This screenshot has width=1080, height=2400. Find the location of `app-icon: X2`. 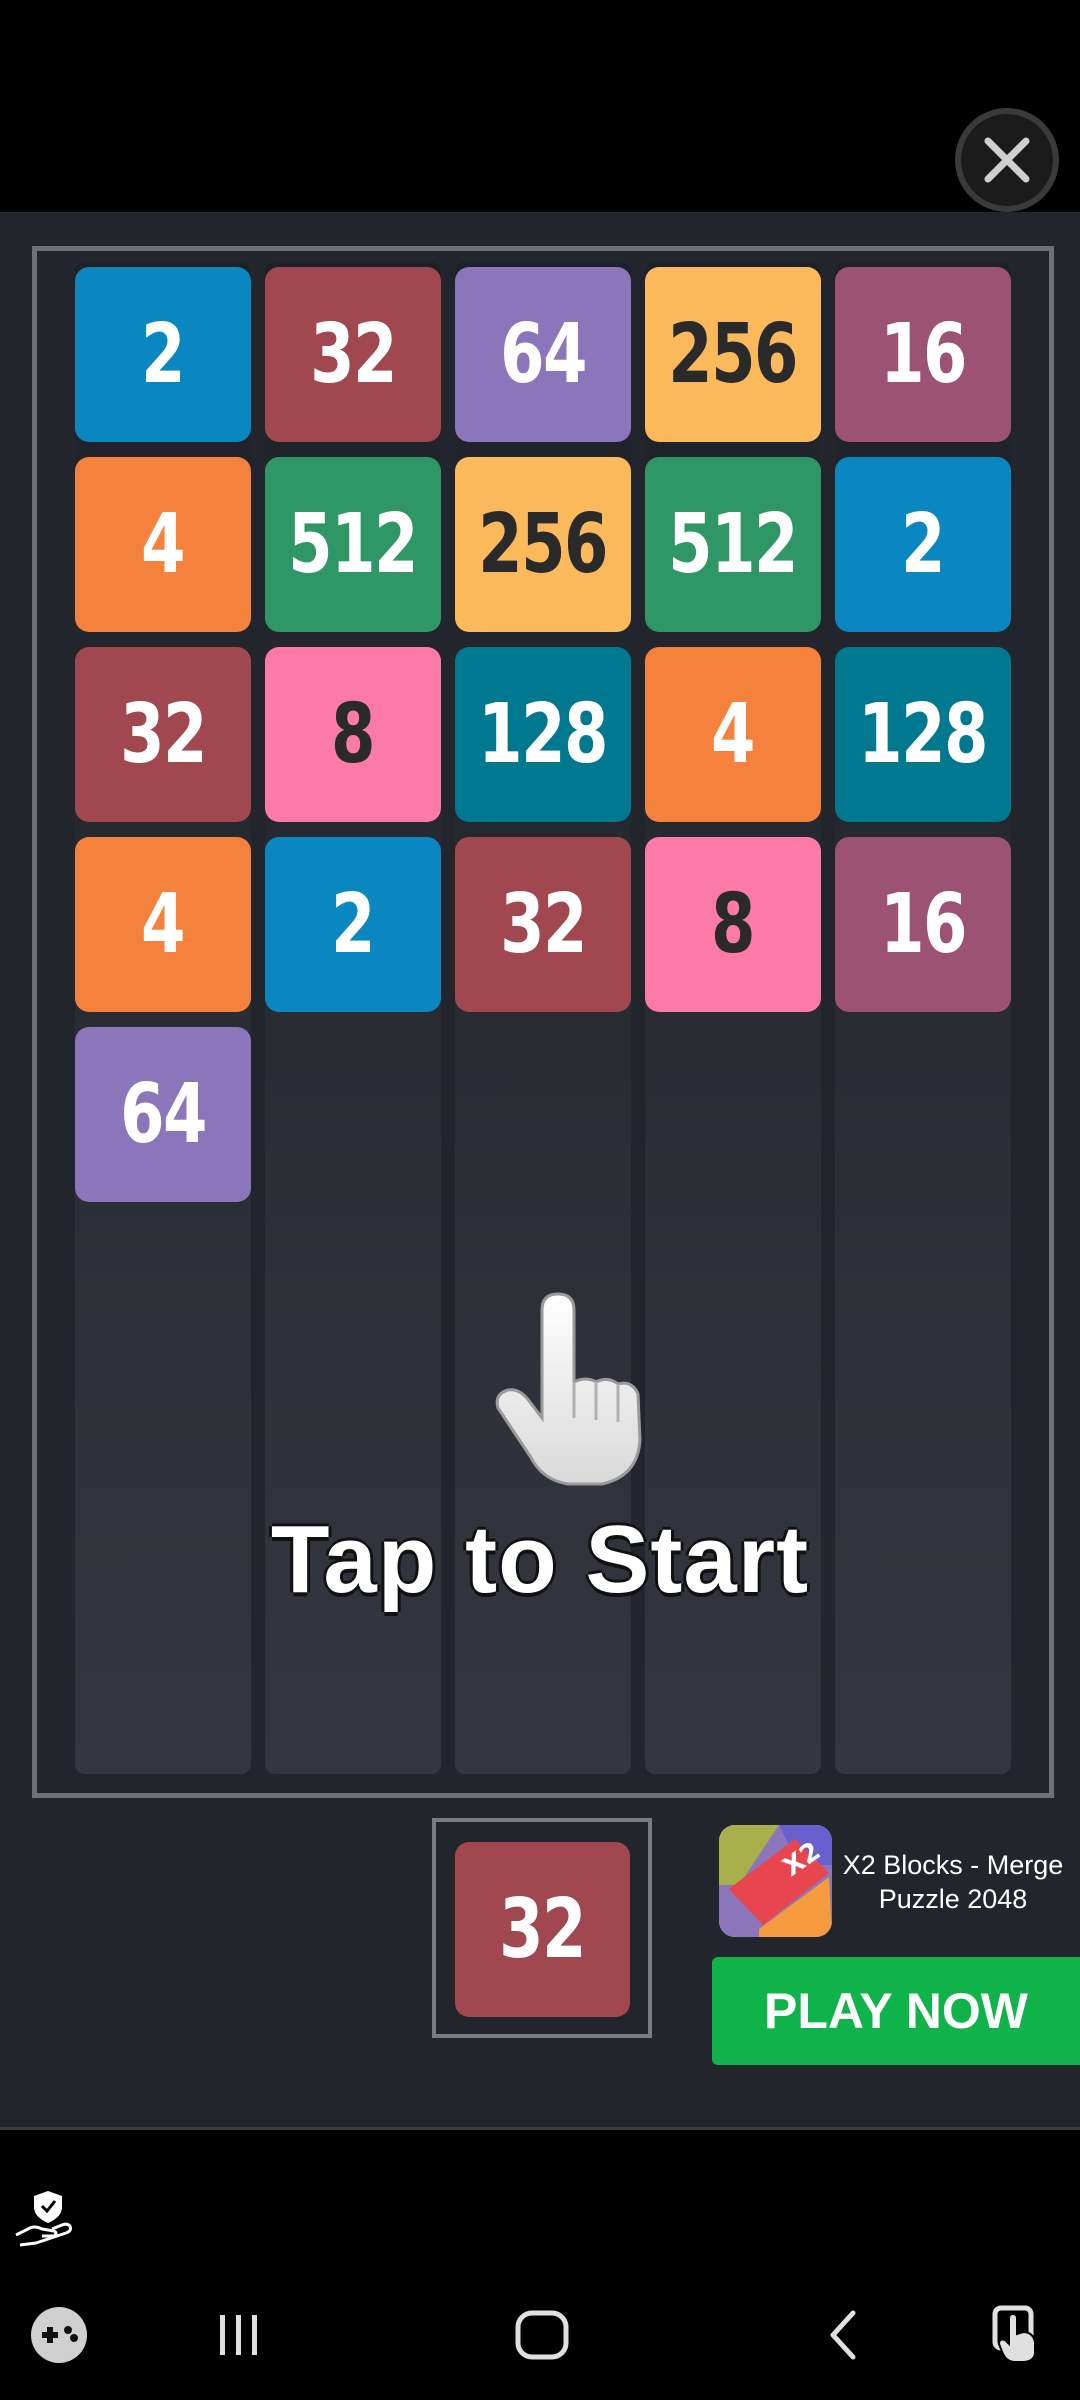

app-icon: X2 is located at coordinates (775, 1881).